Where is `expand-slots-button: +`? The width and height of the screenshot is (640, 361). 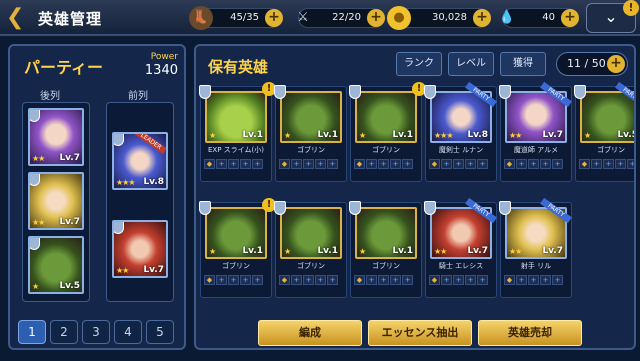 expand-slots-button: + is located at coordinates (616, 64).